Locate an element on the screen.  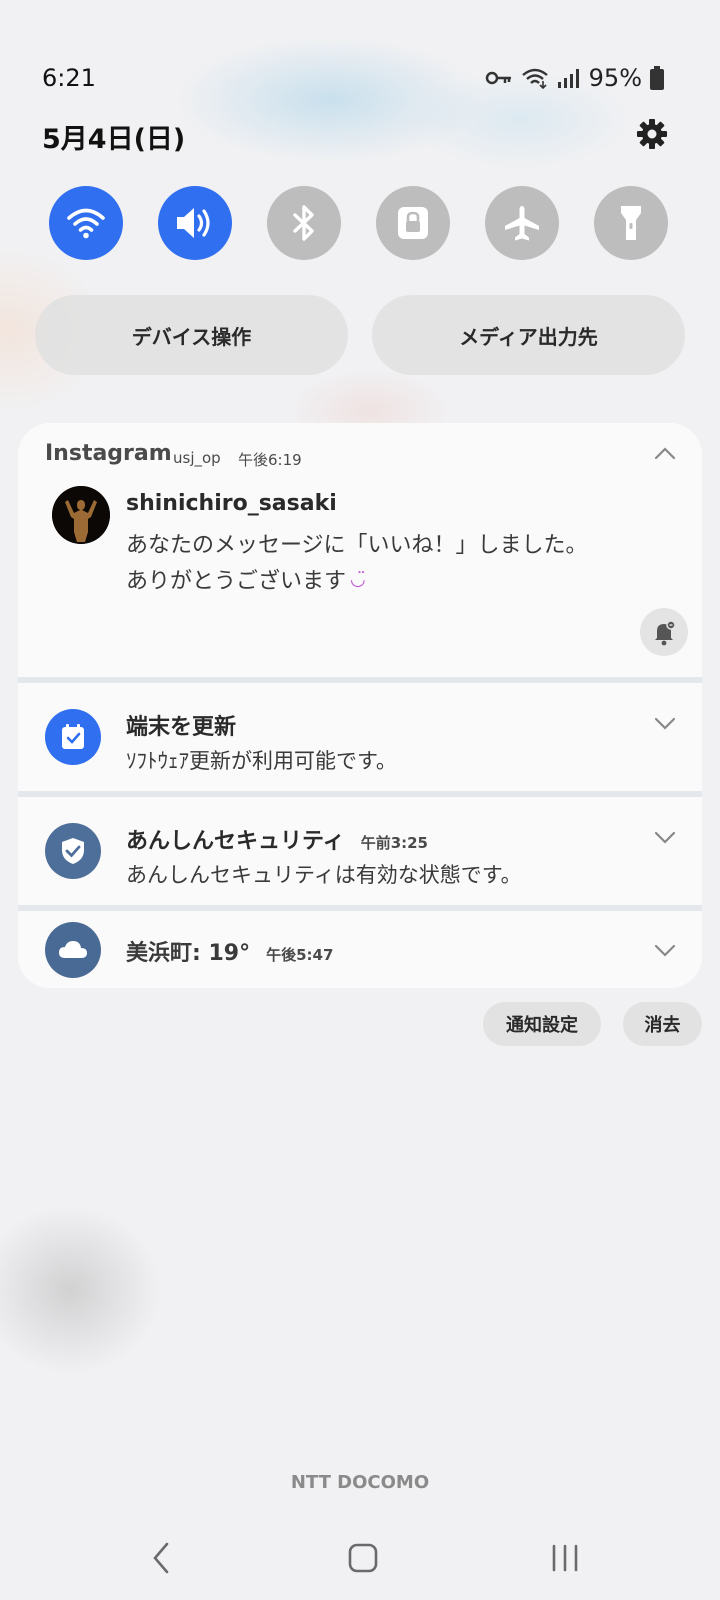
lock-icon is located at coordinates (413, 223).